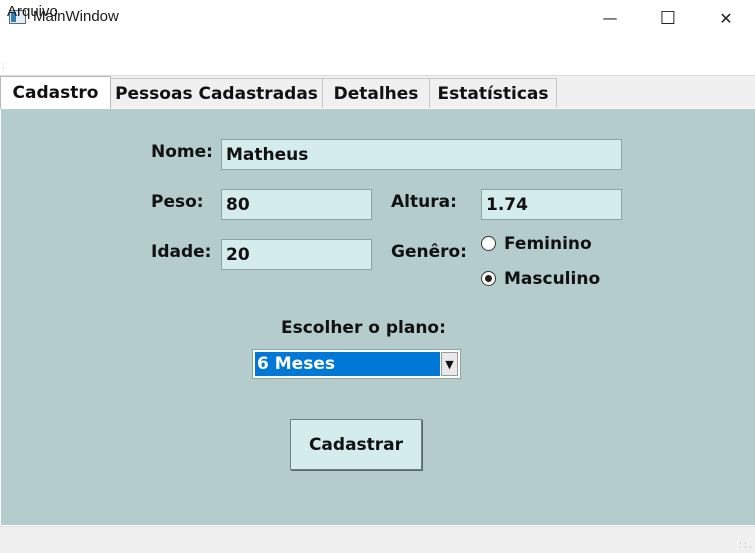  What do you see at coordinates (548, 244) in the screenshot?
I see `radio-feminino-label: Feminino` at bounding box center [548, 244].